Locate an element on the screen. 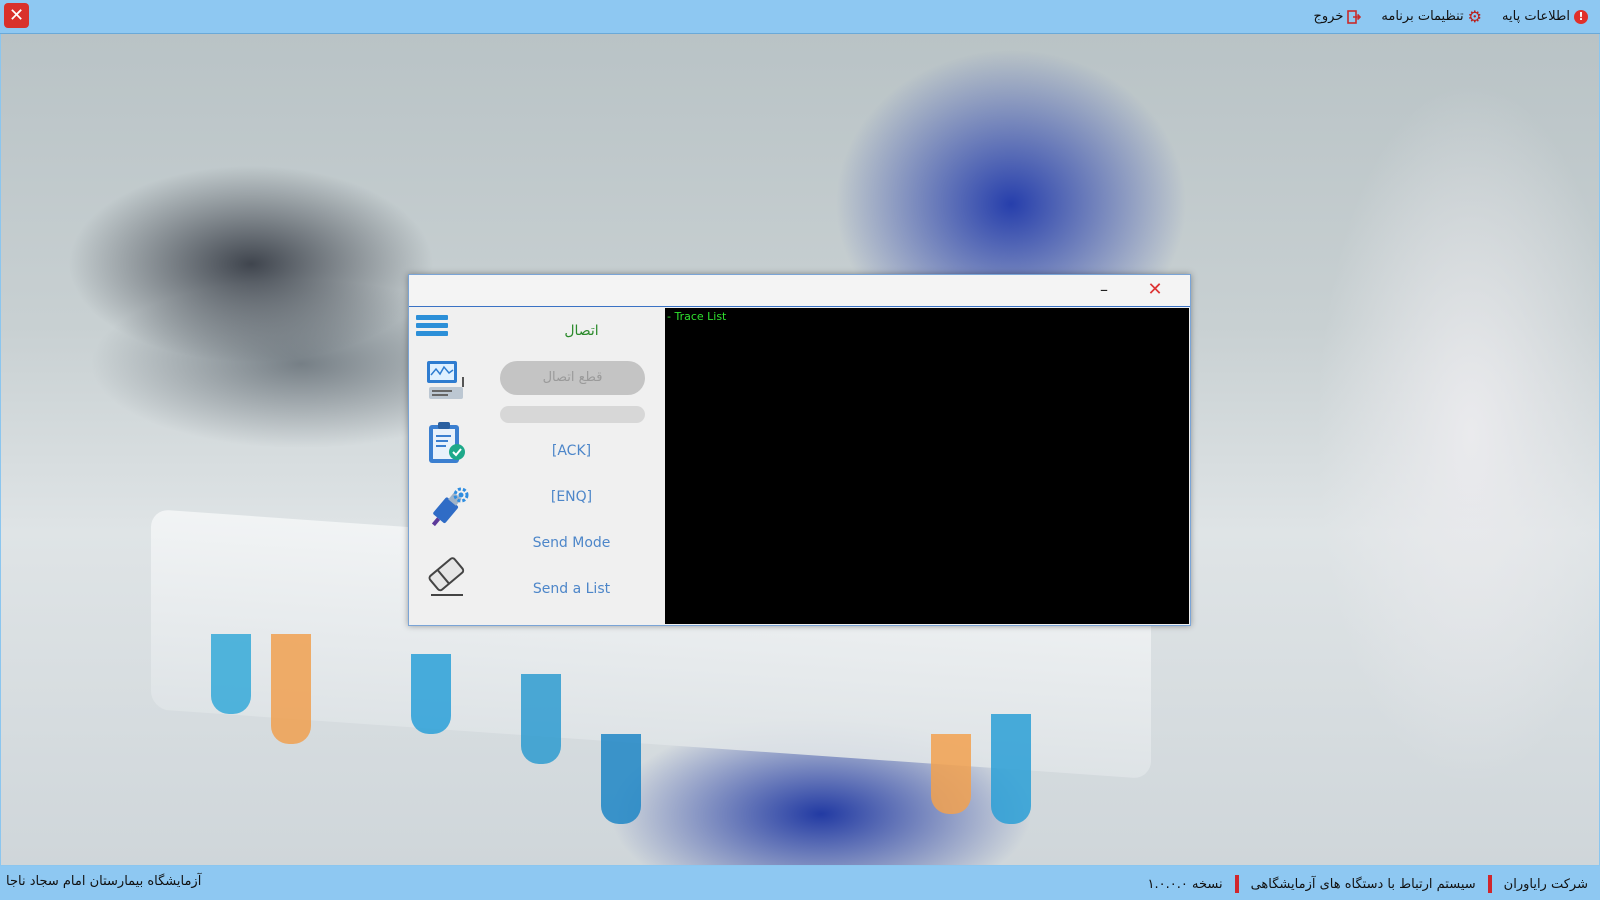  connection-progress-bar is located at coordinates (572, 414).